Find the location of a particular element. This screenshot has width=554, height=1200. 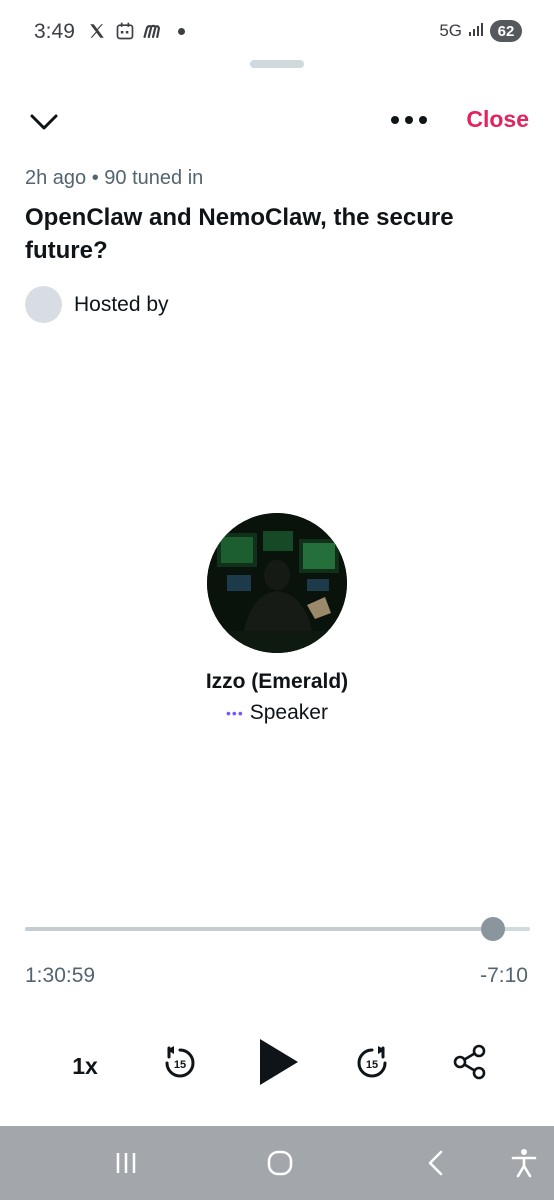

play-icon is located at coordinates (279, 1062).